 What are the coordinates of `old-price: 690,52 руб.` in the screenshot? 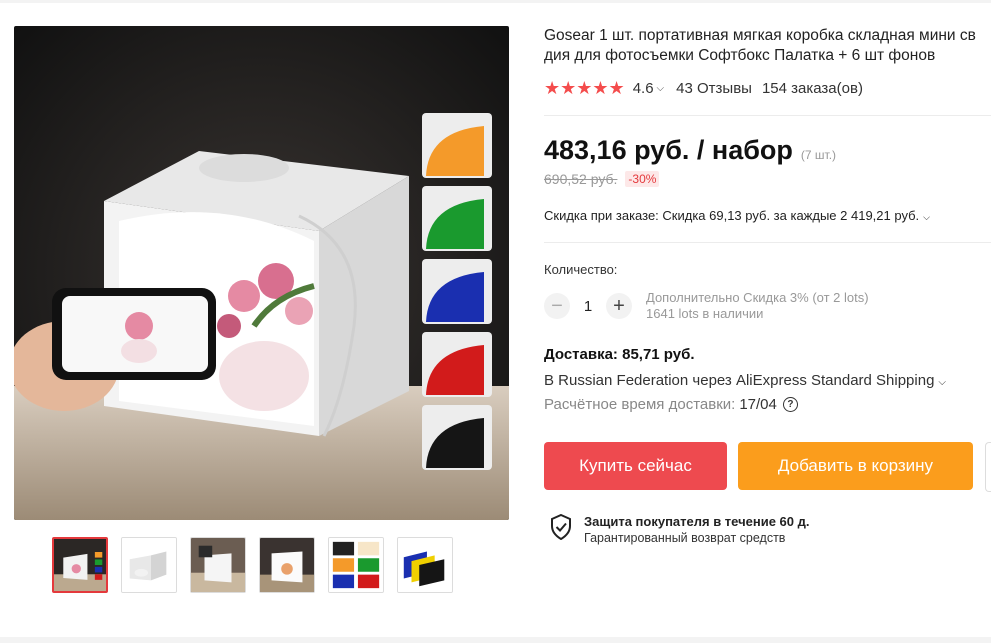 It's located at (581, 179).